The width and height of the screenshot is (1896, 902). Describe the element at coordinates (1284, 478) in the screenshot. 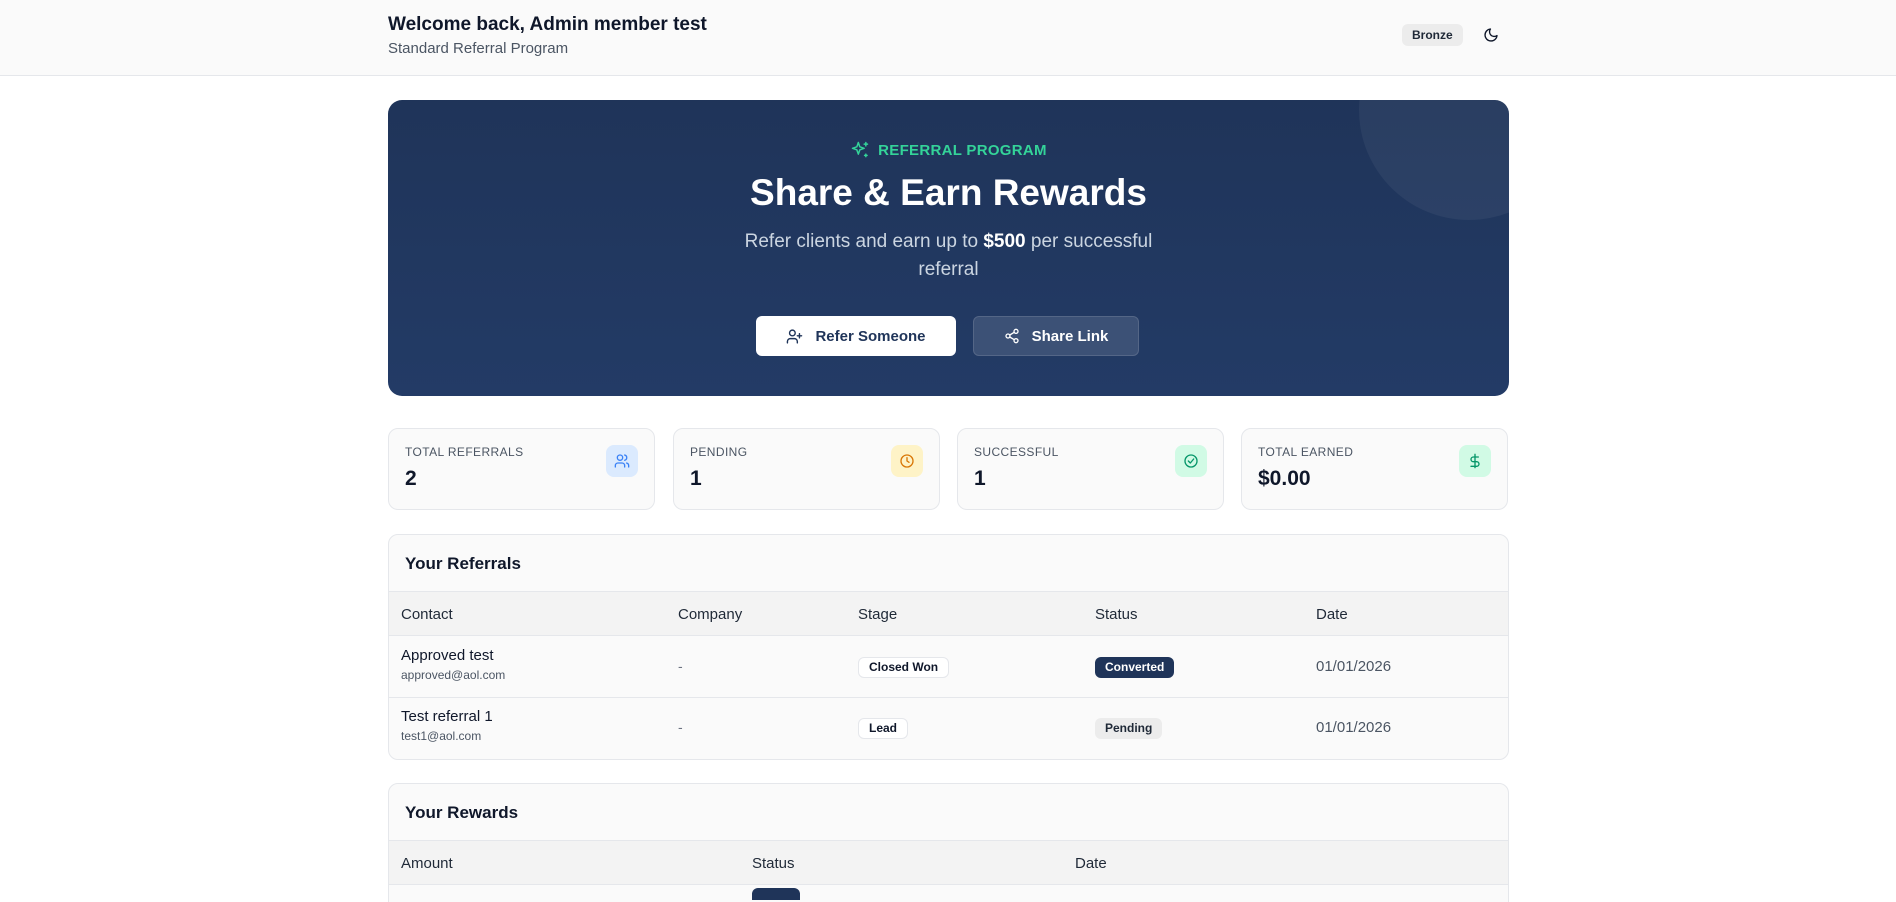

I see `stat-value: $0.00` at that location.